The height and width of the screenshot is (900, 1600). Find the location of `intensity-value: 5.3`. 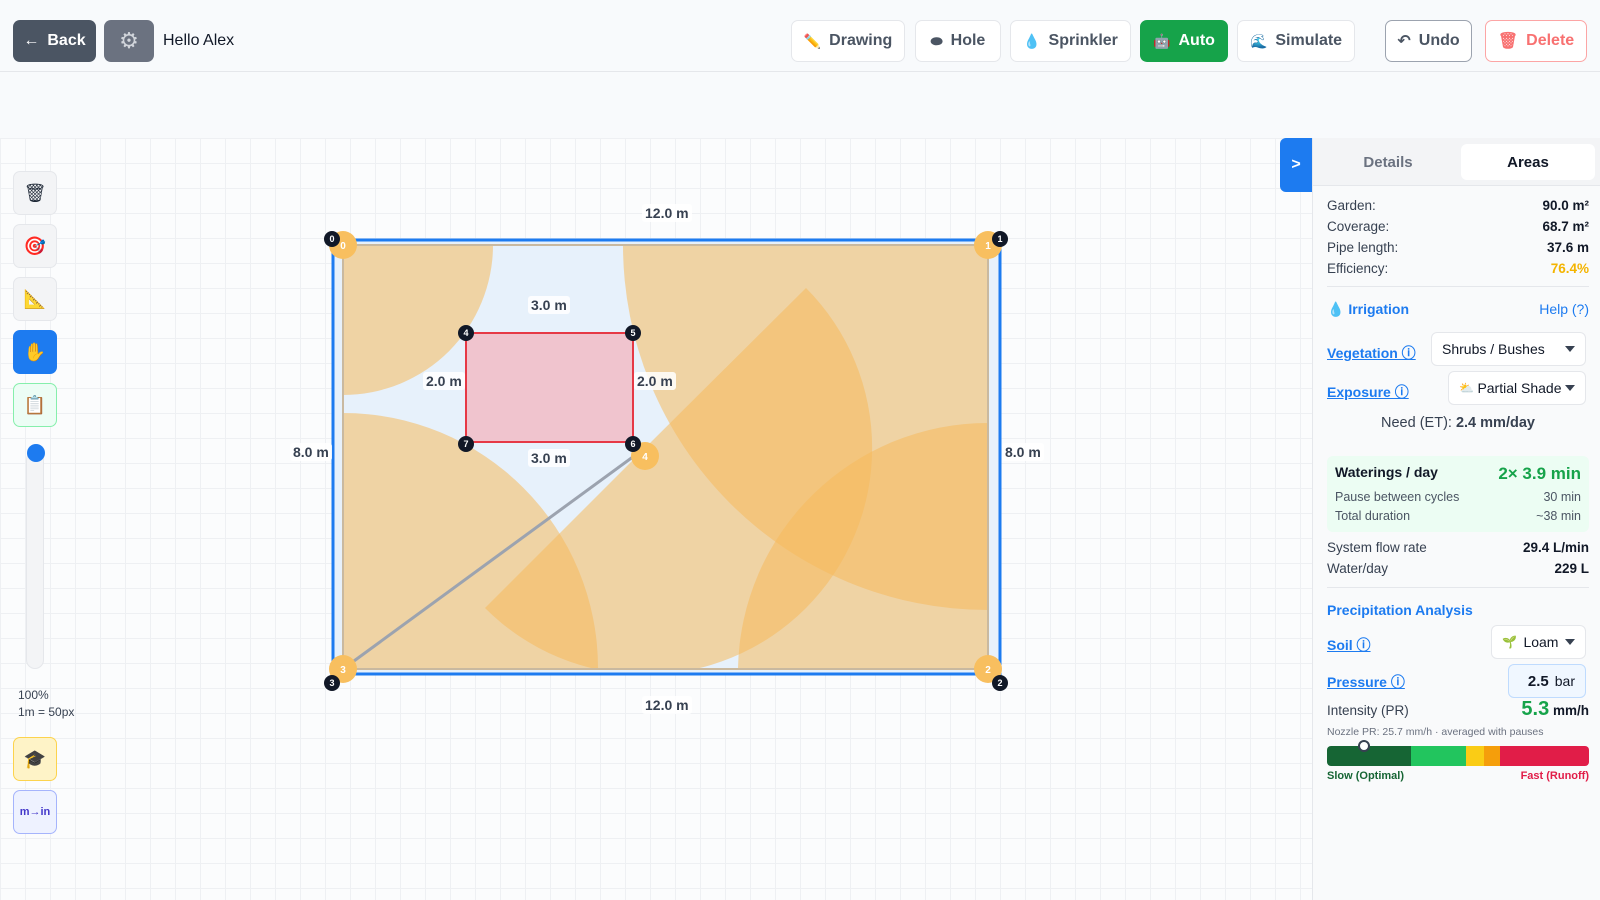

intensity-value: 5.3 is located at coordinates (1535, 709).